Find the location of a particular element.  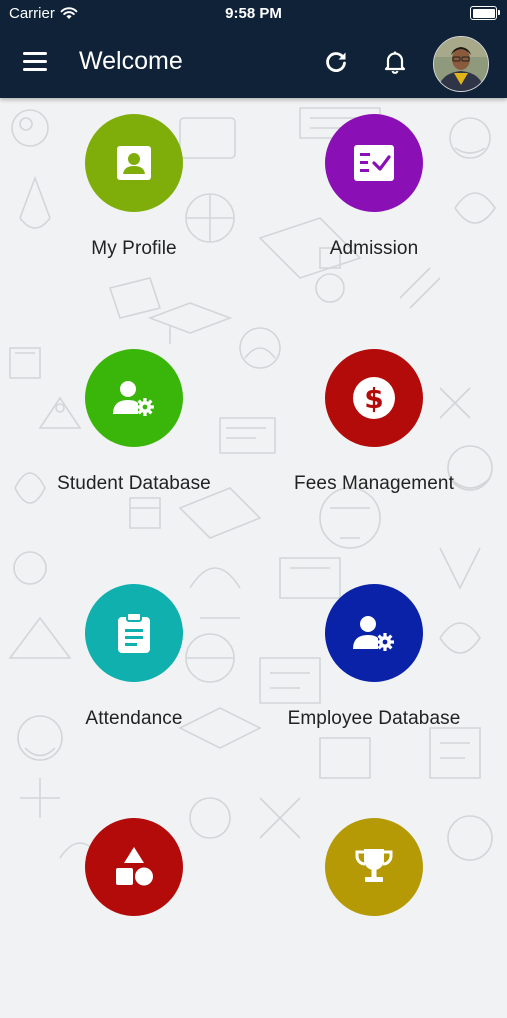

clipboard-icon is located at coordinates (134, 632).